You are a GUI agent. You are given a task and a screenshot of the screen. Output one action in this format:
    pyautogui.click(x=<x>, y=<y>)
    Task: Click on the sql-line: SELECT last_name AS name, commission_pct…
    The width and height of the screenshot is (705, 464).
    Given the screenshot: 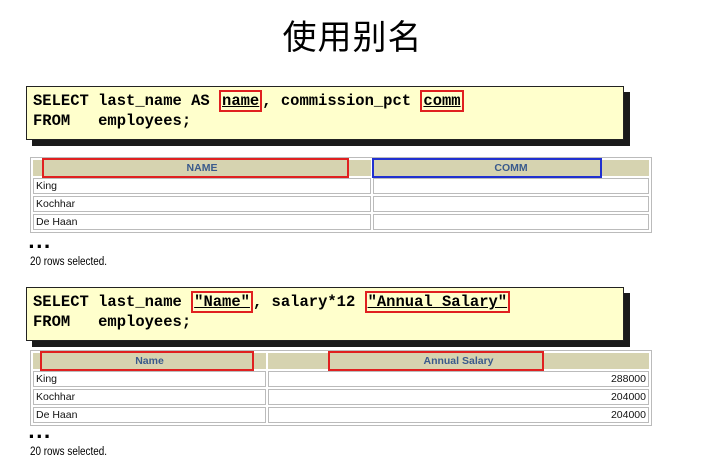 What is the action you would take?
    pyautogui.click(x=328, y=101)
    